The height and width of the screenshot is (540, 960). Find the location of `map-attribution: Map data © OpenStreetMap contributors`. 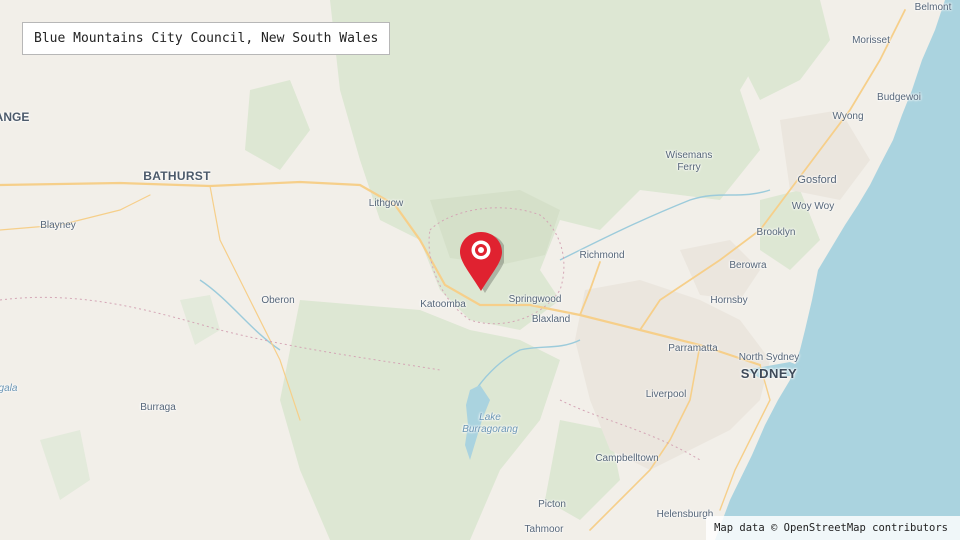

map-attribution: Map data © OpenStreetMap contributors is located at coordinates (833, 528).